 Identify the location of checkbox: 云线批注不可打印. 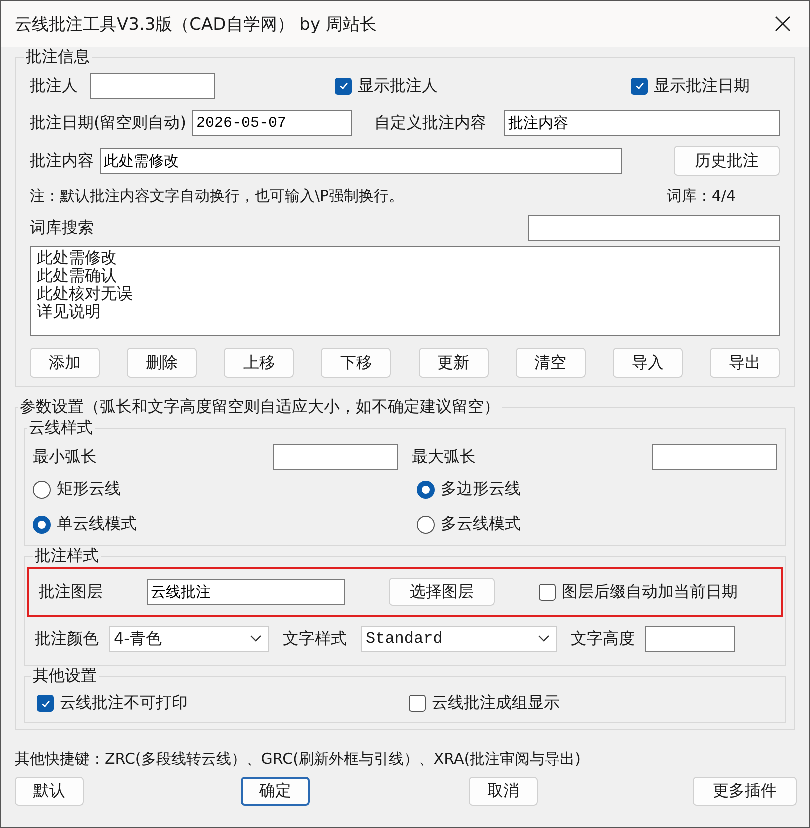
(223, 703).